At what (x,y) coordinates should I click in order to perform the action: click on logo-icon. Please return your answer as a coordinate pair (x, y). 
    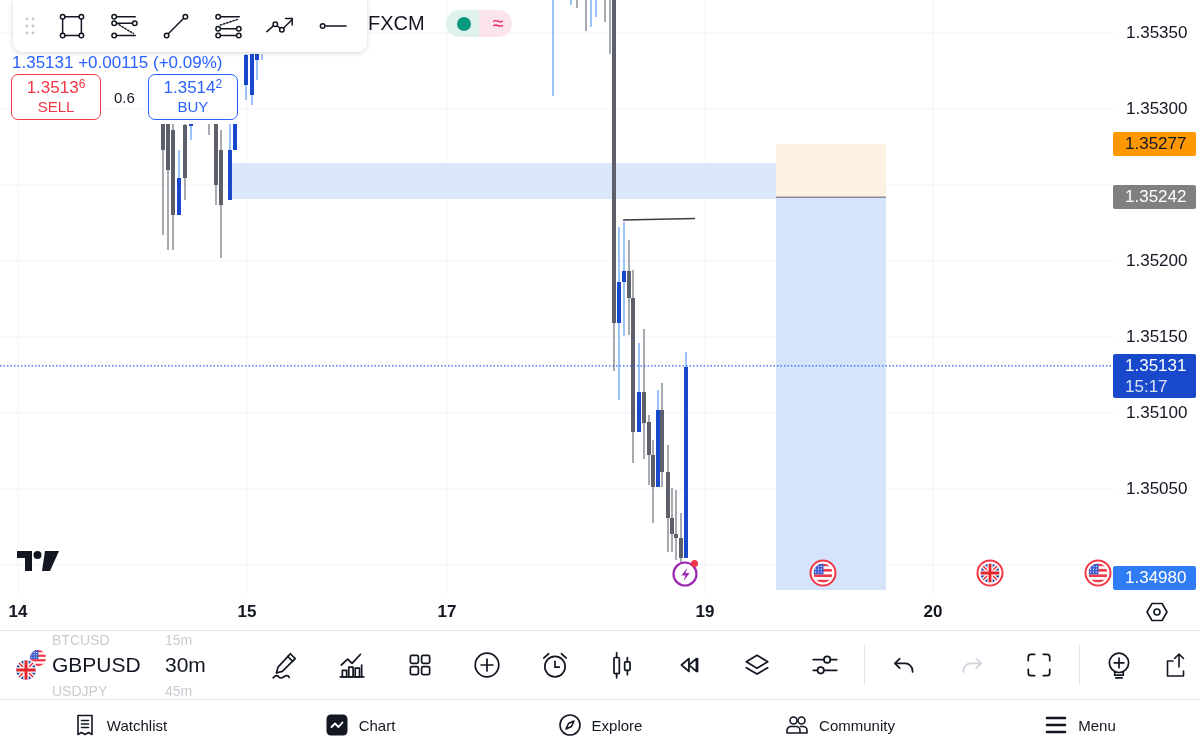
    Looking at the image, I should click on (38, 561).